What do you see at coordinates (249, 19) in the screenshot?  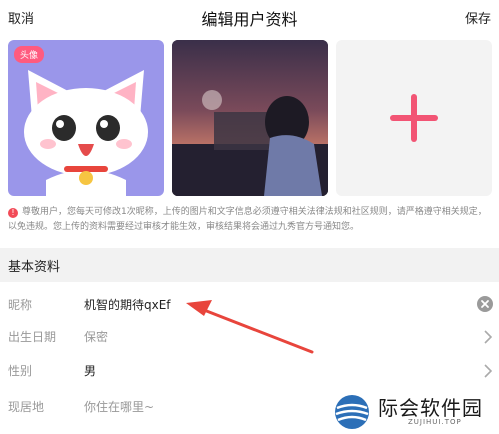 I see `page-title: 编辑用户资料` at bounding box center [249, 19].